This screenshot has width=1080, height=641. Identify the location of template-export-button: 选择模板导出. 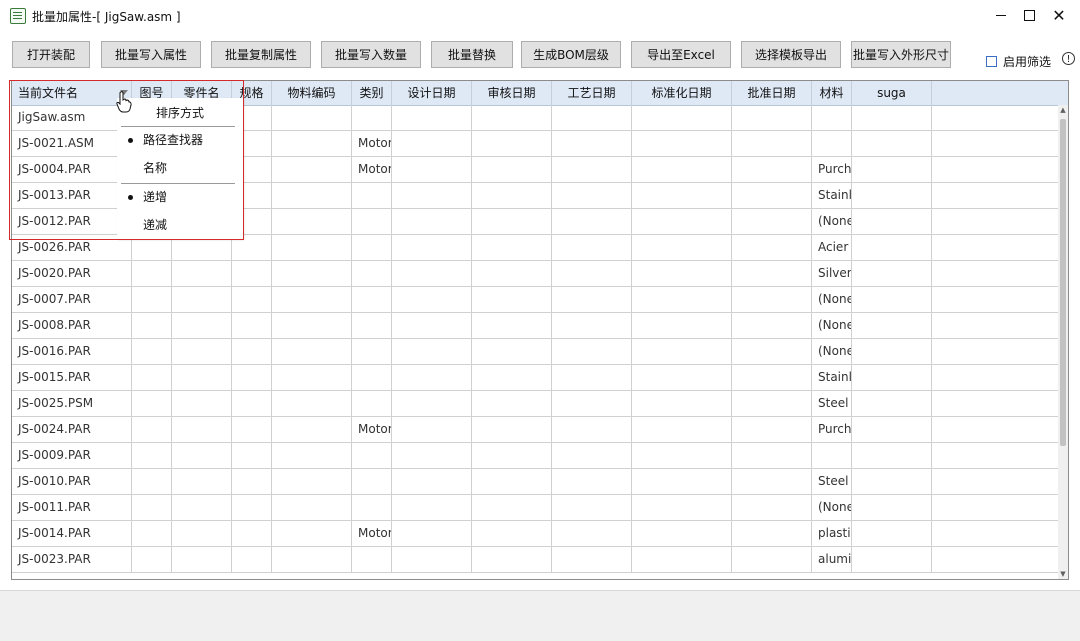
(791, 54).